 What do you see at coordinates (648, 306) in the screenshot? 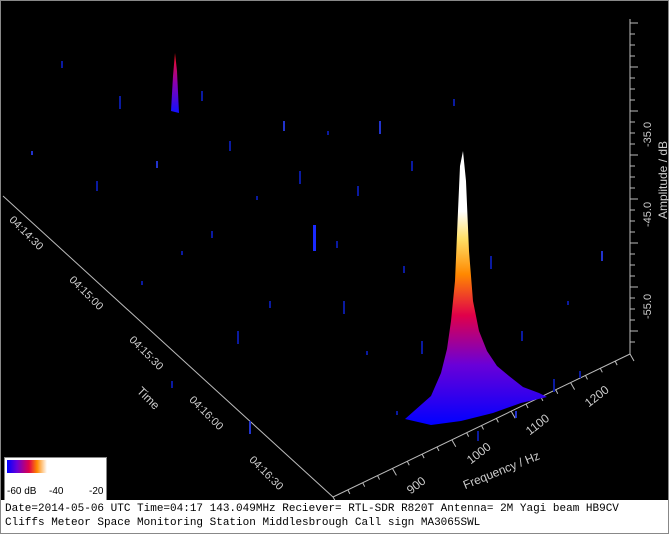
I see `amplitude-tick: -55.0` at bounding box center [648, 306].